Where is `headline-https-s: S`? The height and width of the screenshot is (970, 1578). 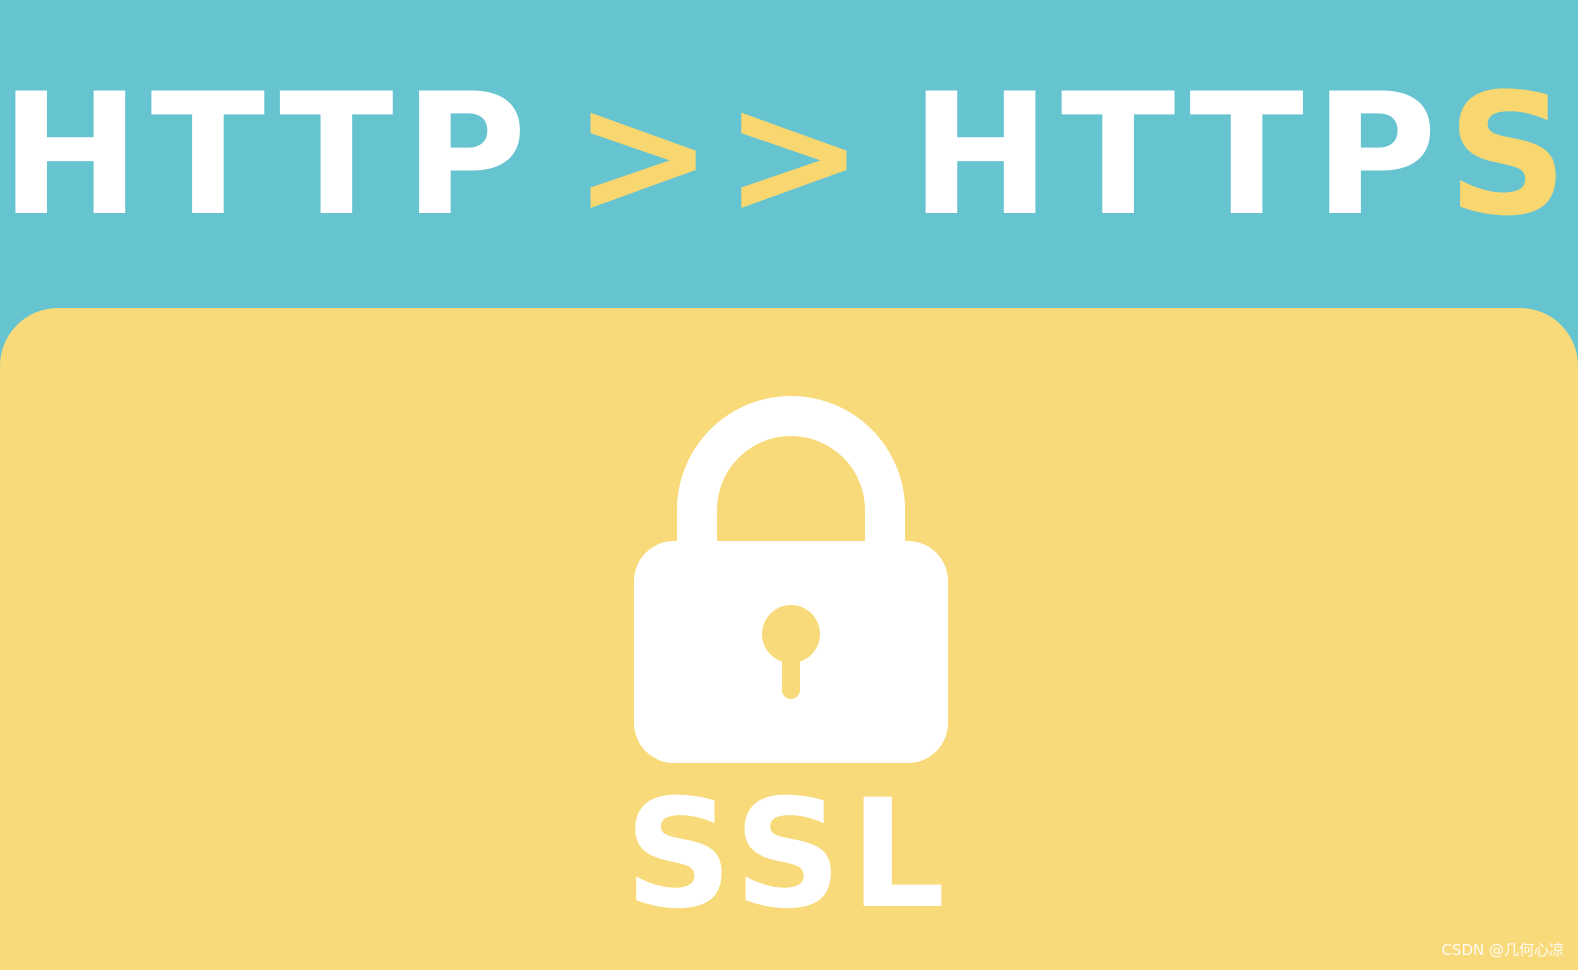 headline-https-s: S is located at coordinates (1512, 155).